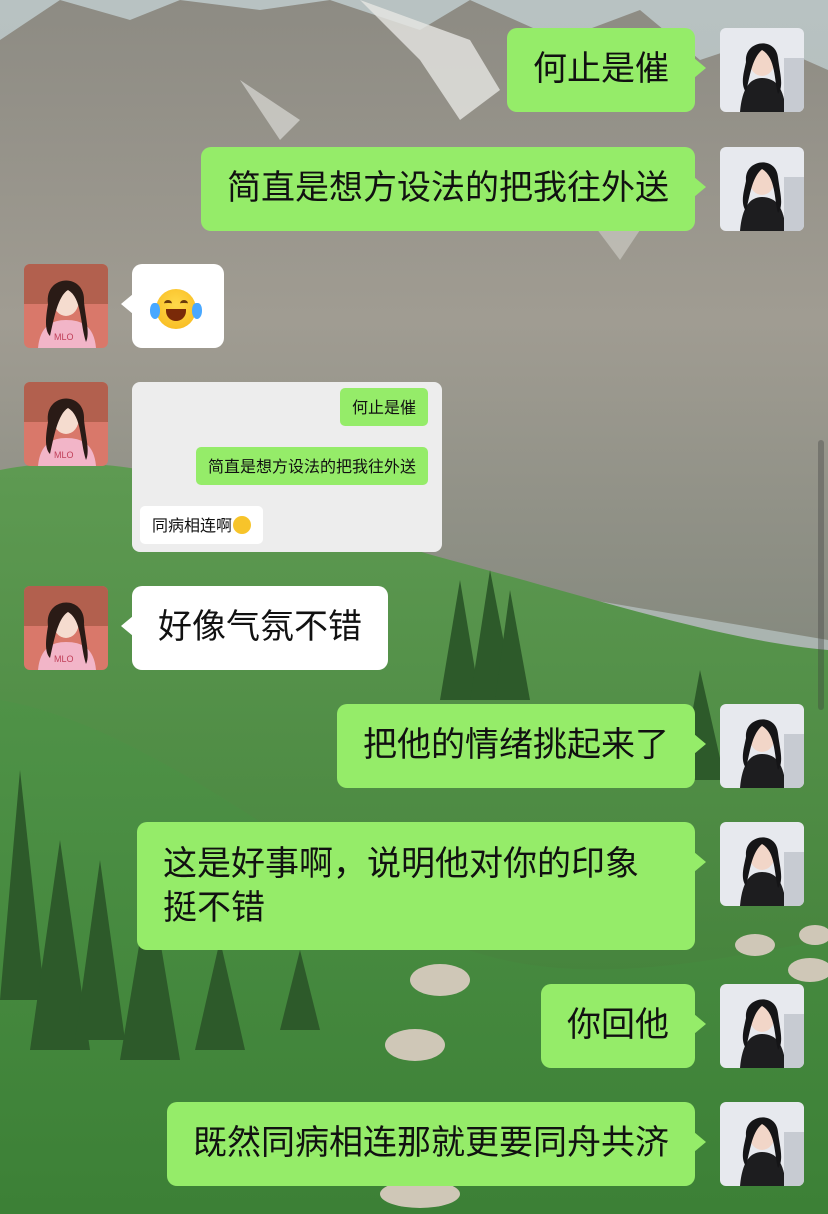  What do you see at coordinates (431, 1143) in the screenshot?
I see `message-text: 既然同病相连那就更要同舟共济` at bounding box center [431, 1143].